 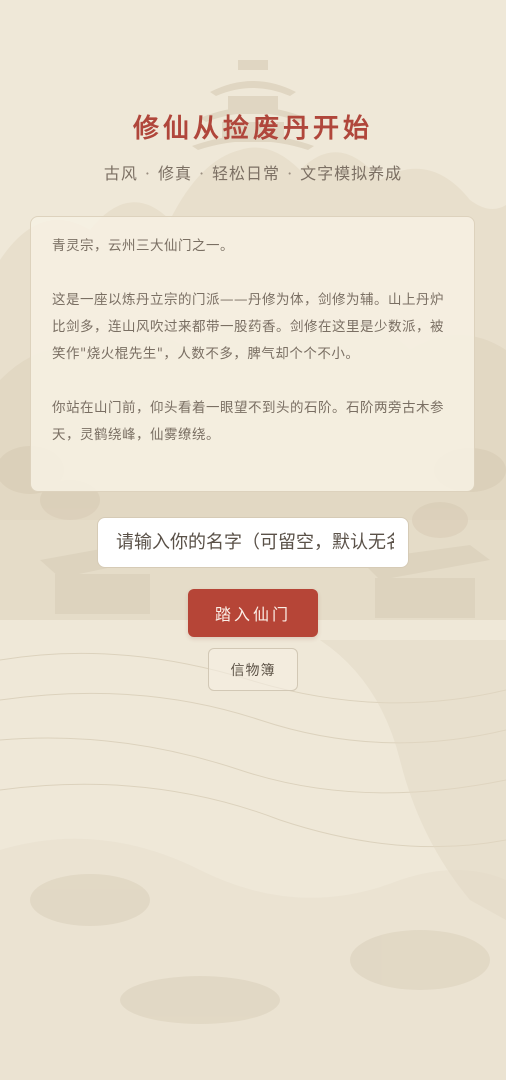 I want to click on game-title: 修仙从捡废丹开始, so click(x=252, y=129).